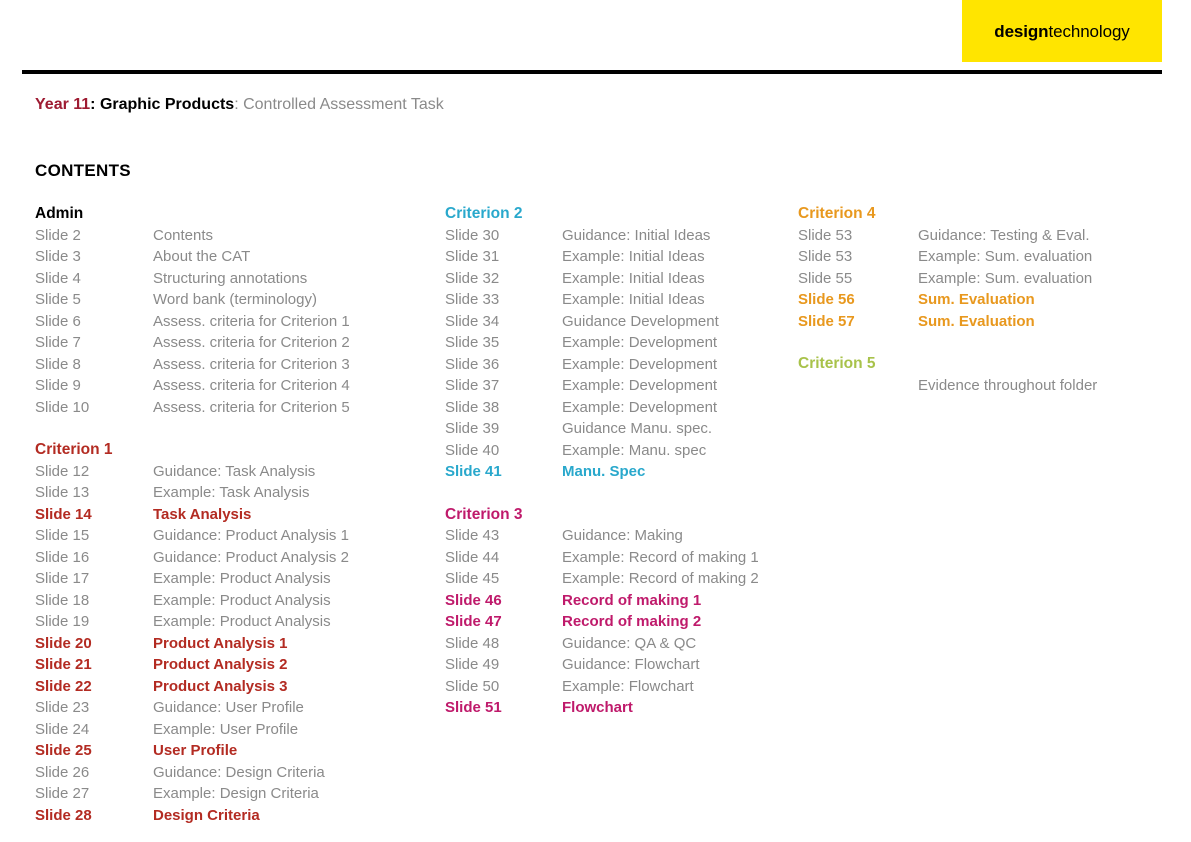 This screenshot has height=842, width=1191. I want to click on contents-row: Slide 36 Example: Development, so click(620, 365).